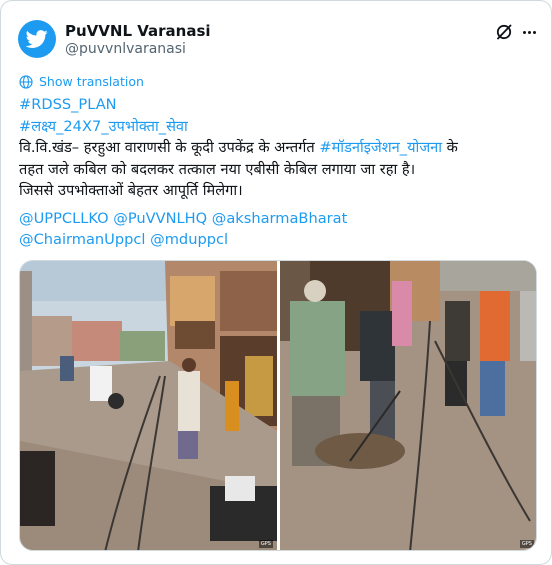 This screenshot has width=552, height=565. I want to click on avatar, so click(37, 39).